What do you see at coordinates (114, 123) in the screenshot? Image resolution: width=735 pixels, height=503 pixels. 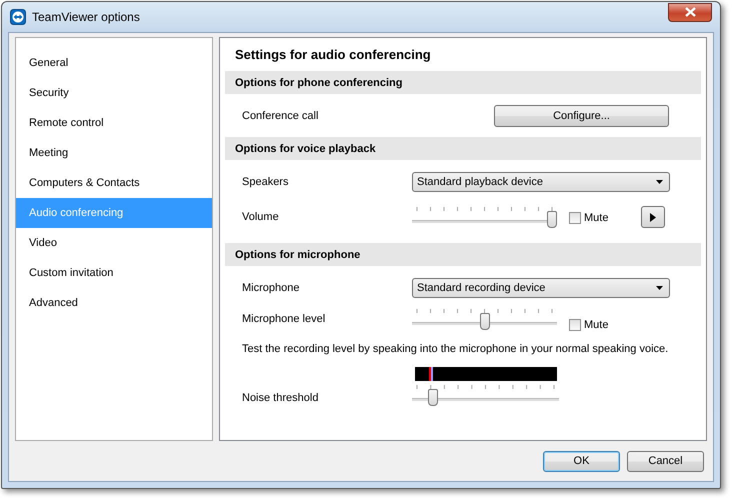 I see `category-item: Remote control` at bounding box center [114, 123].